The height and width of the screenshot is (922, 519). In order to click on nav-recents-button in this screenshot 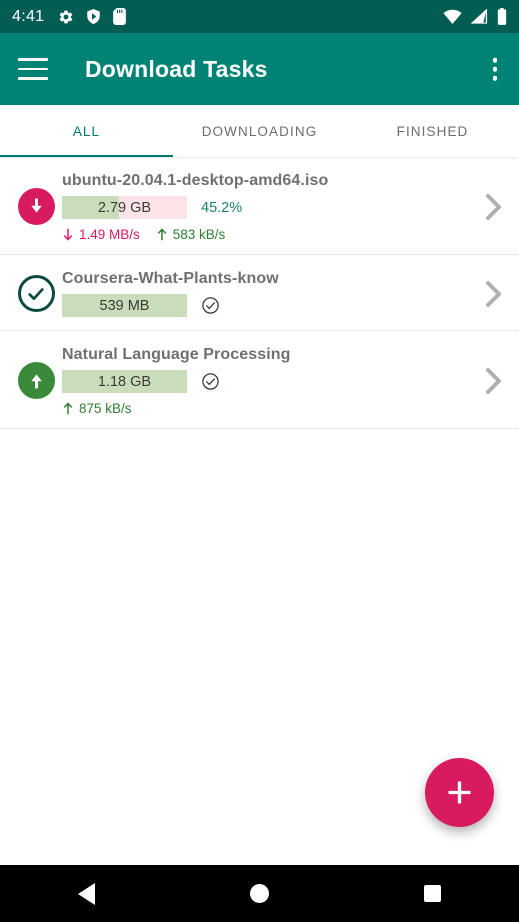, I will do `click(432, 893)`.